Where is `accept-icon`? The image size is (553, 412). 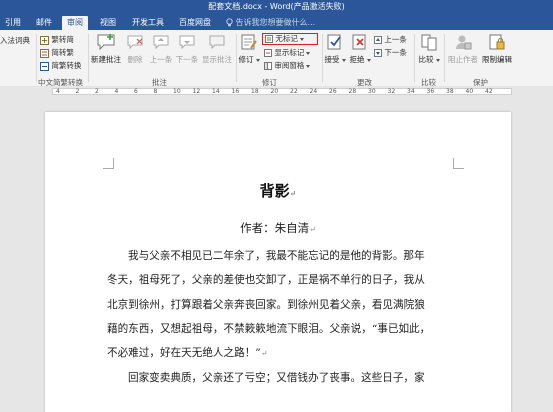 accept-icon is located at coordinates (334, 42).